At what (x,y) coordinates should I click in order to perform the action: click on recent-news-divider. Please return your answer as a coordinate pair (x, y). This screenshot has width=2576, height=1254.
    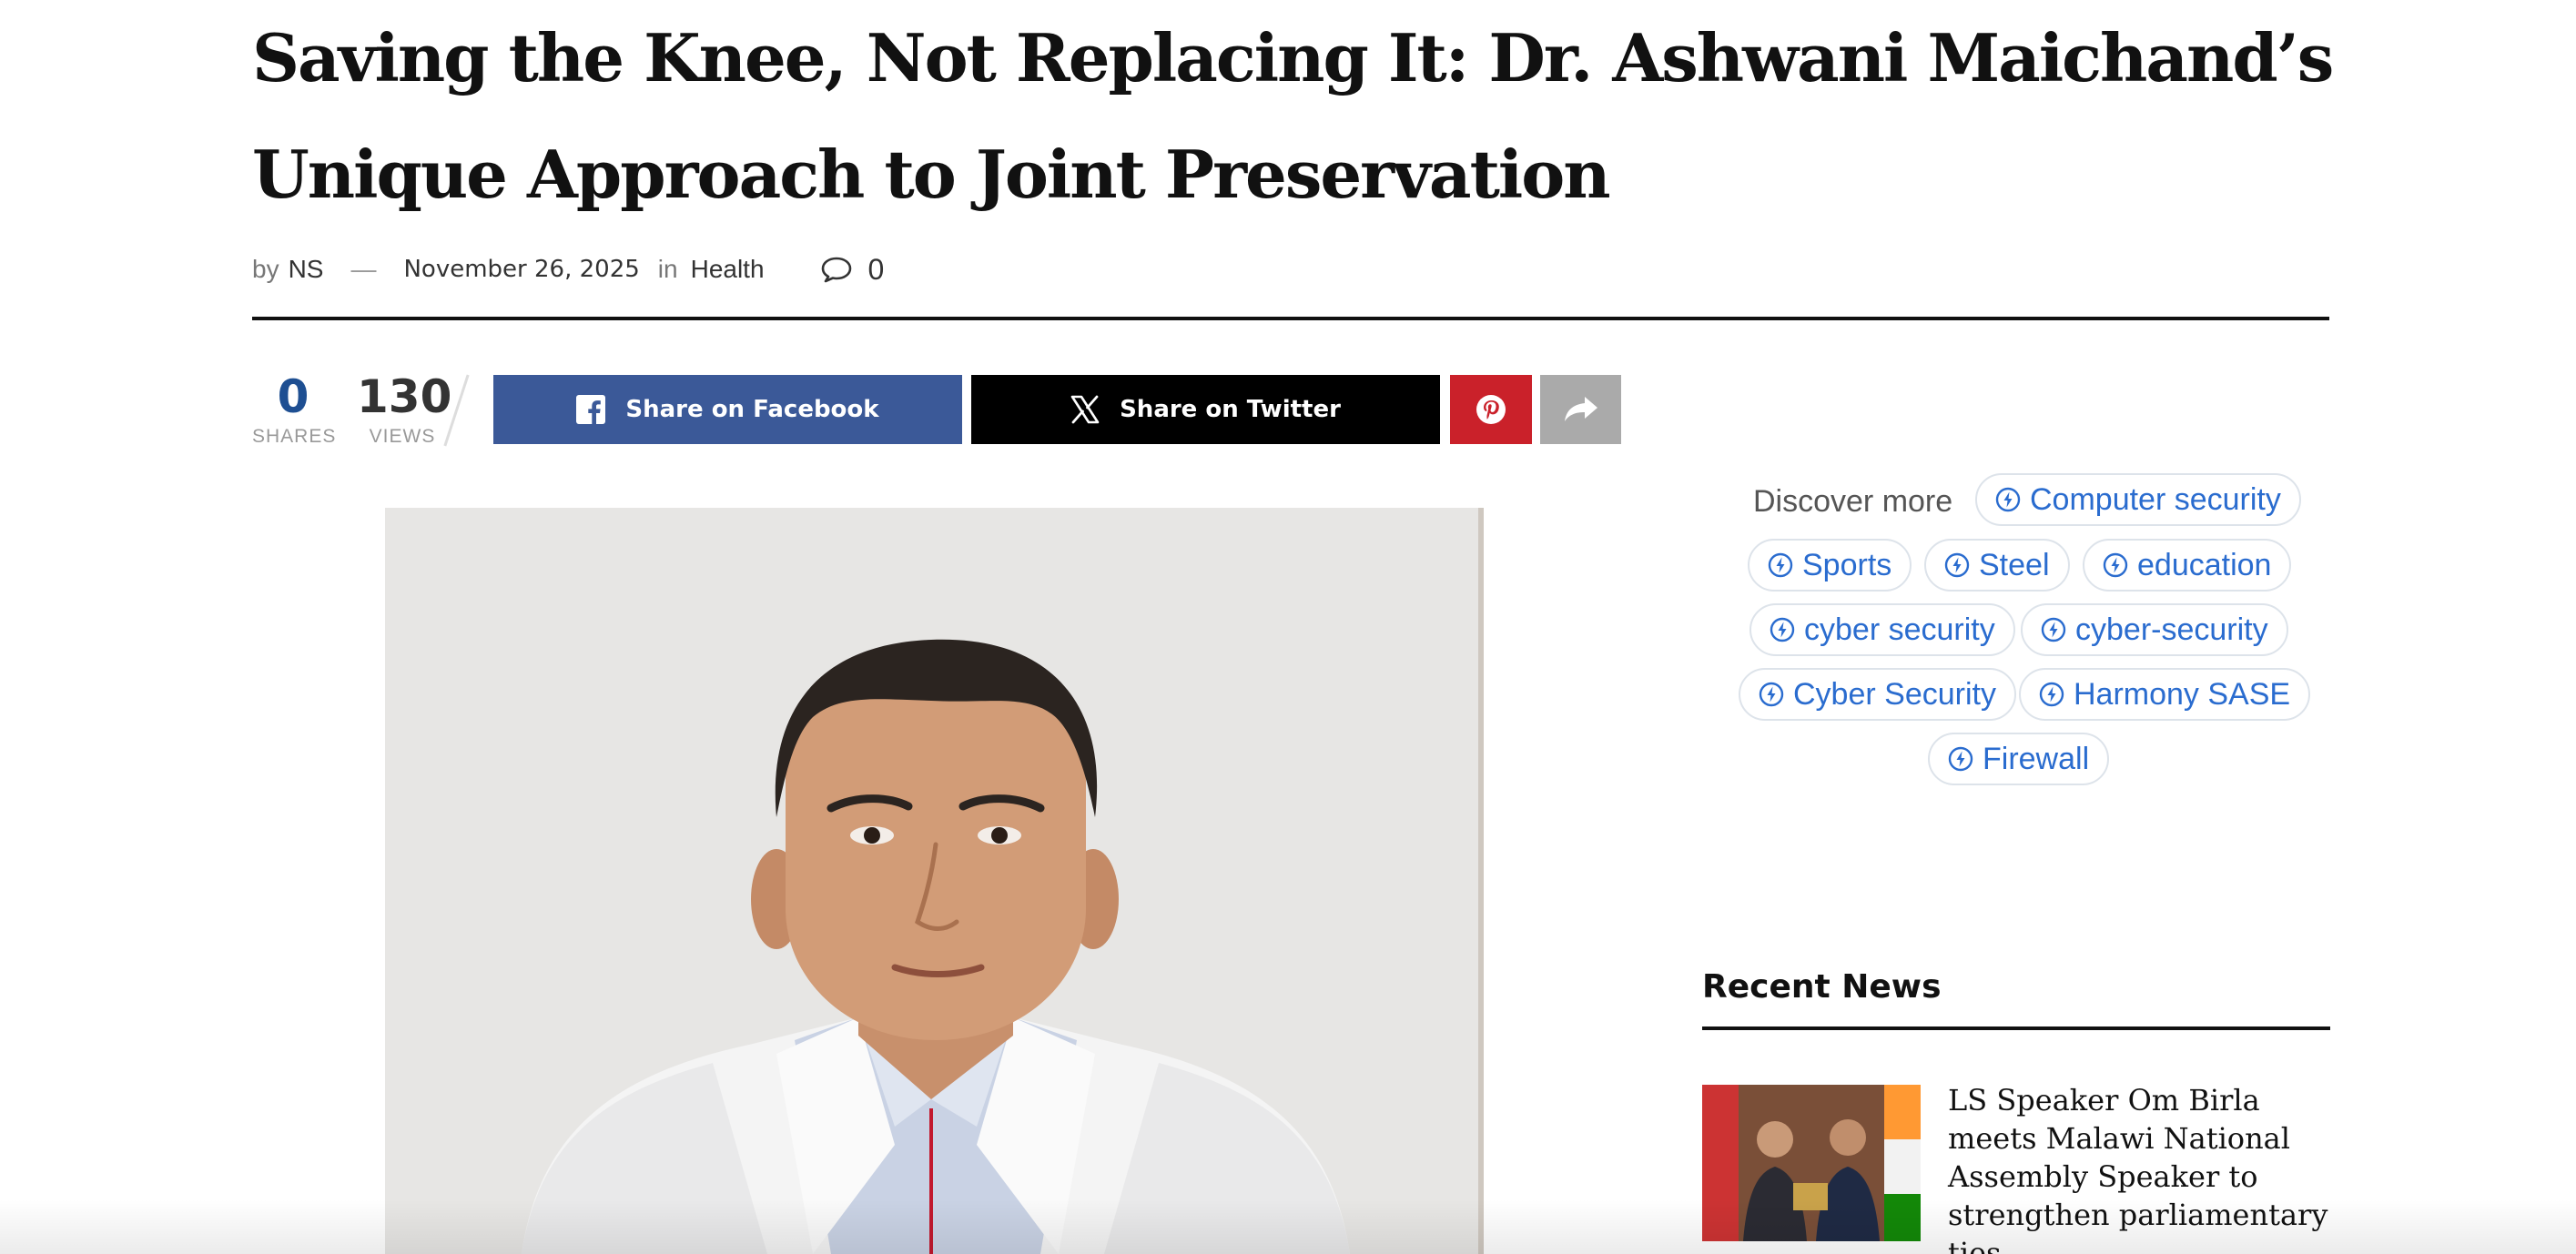
    Looking at the image, I should click on (2016, 1028).